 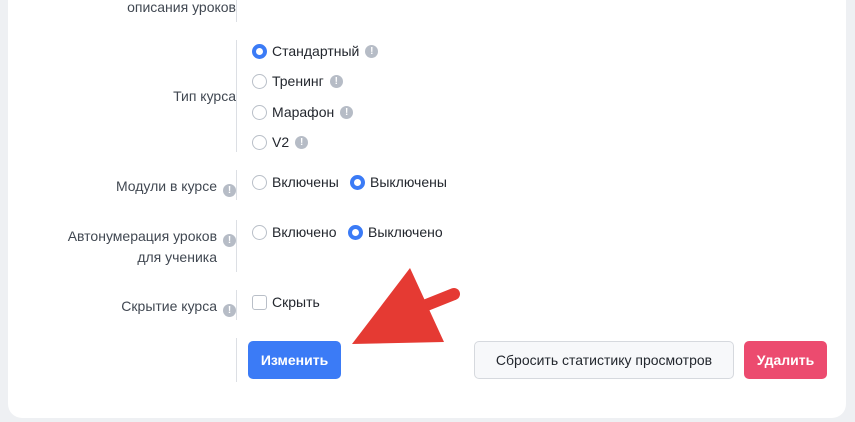 What do you see at coordinates (294, 232) in the screenshot?
I see `autonumbering-option-on: Включено` at bounding box center [294, 232].